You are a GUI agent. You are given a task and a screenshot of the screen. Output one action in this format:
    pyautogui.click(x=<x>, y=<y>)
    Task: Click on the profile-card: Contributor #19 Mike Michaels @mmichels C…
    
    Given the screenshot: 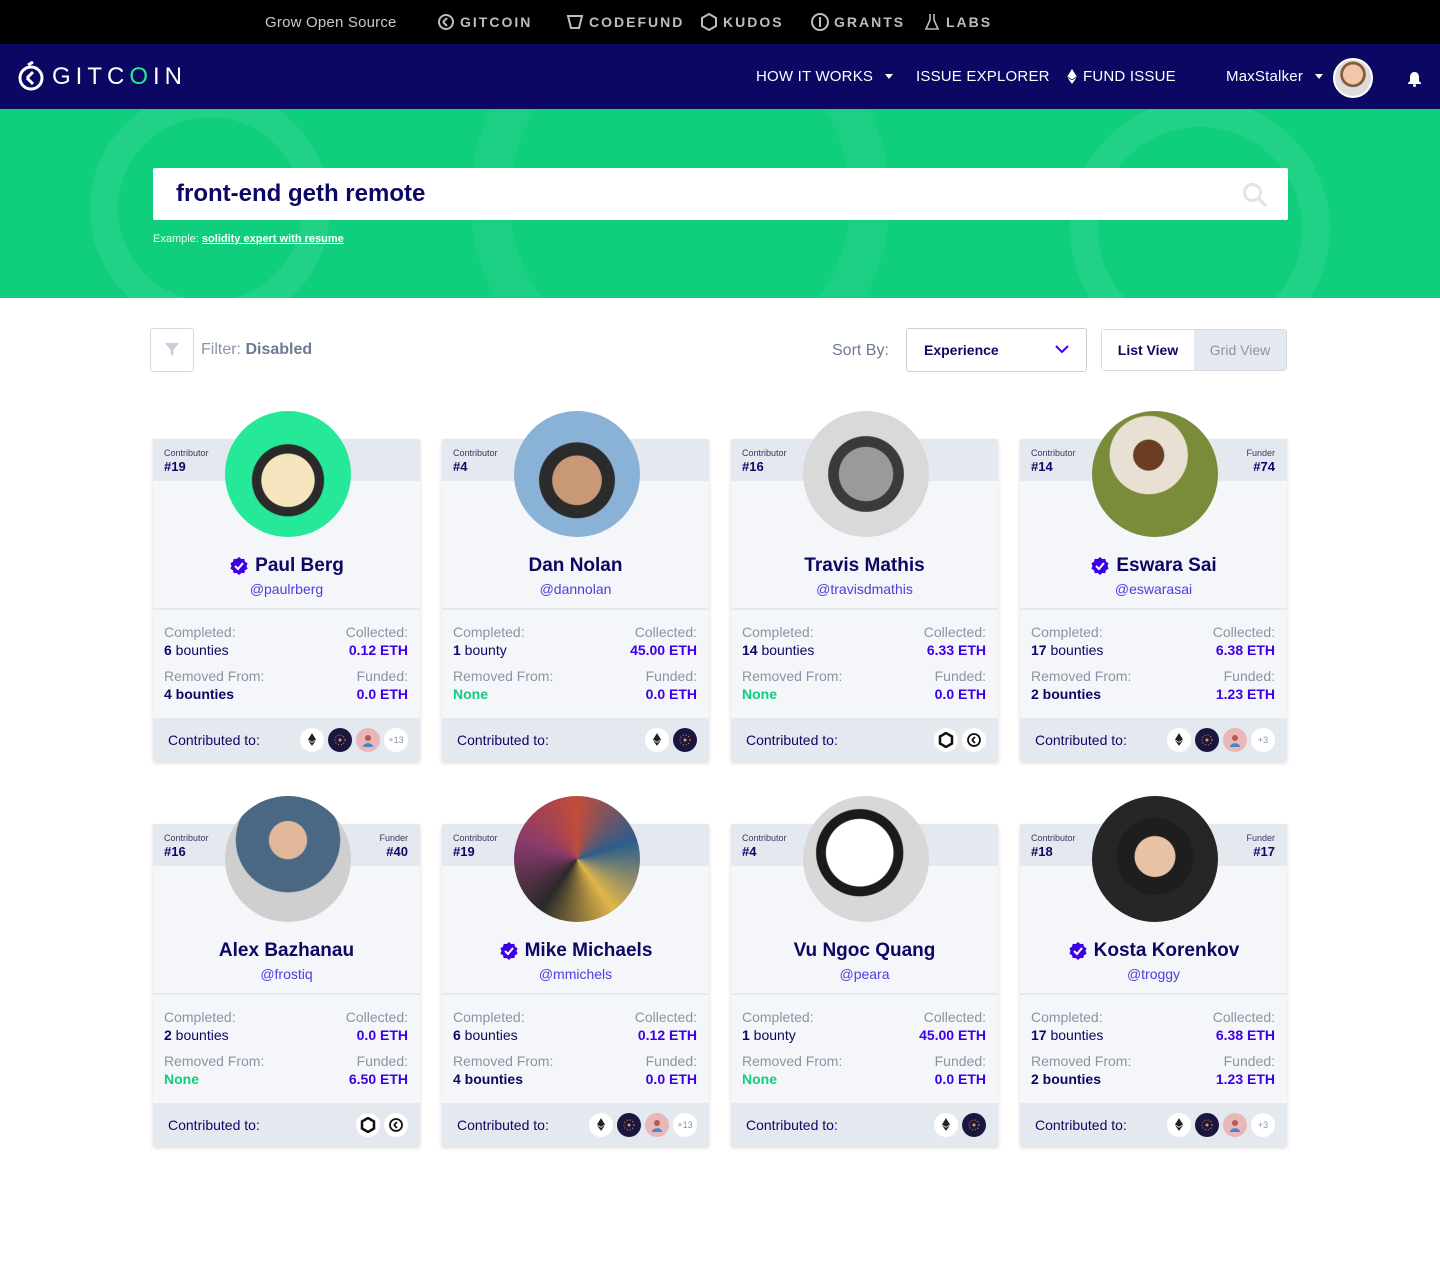 What is the action you would take?
    pyautogui.click(x=575, y=971)
    